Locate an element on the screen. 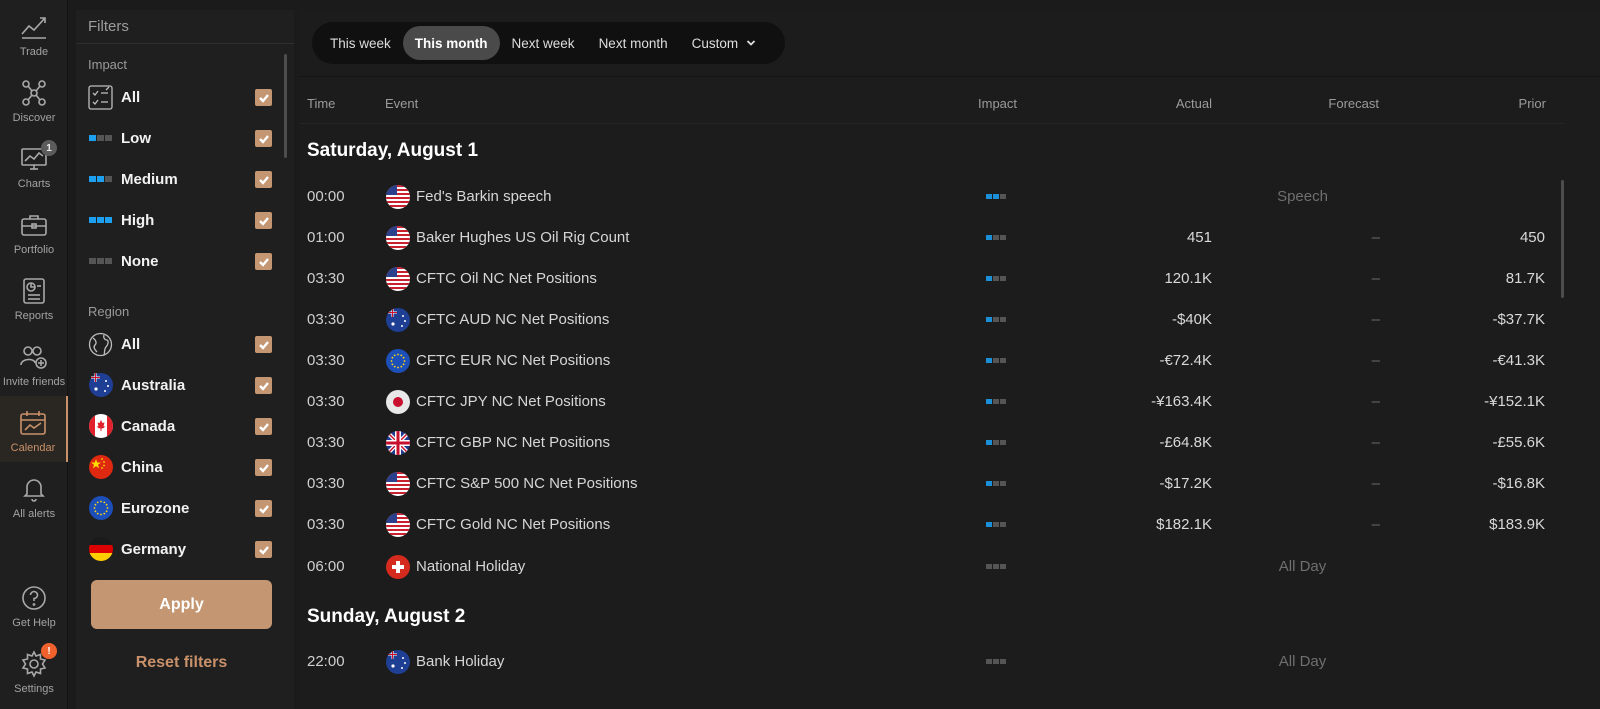 Image resolution: width=1600 pixels, height=709 pixels. event-prior: -£55.6K is located at coordinates (1518, 442).